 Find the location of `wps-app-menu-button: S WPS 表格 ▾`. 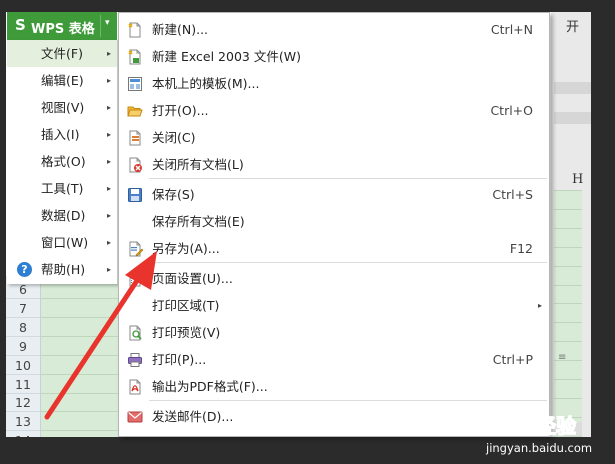

wps-app-menu-button: S WPS 表格 ▾ is located at coordinates (62, 26).